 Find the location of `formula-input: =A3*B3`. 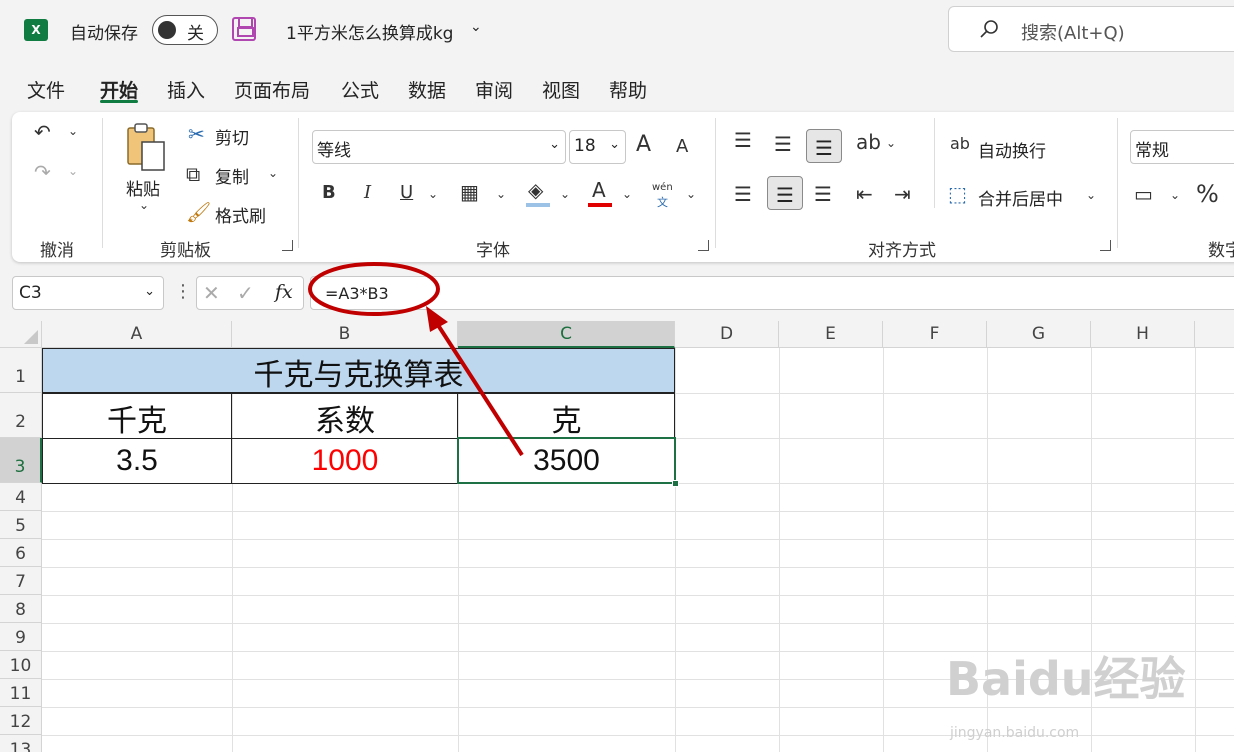

formula-input: =A3*B3 is located at coordinates (772, 293).